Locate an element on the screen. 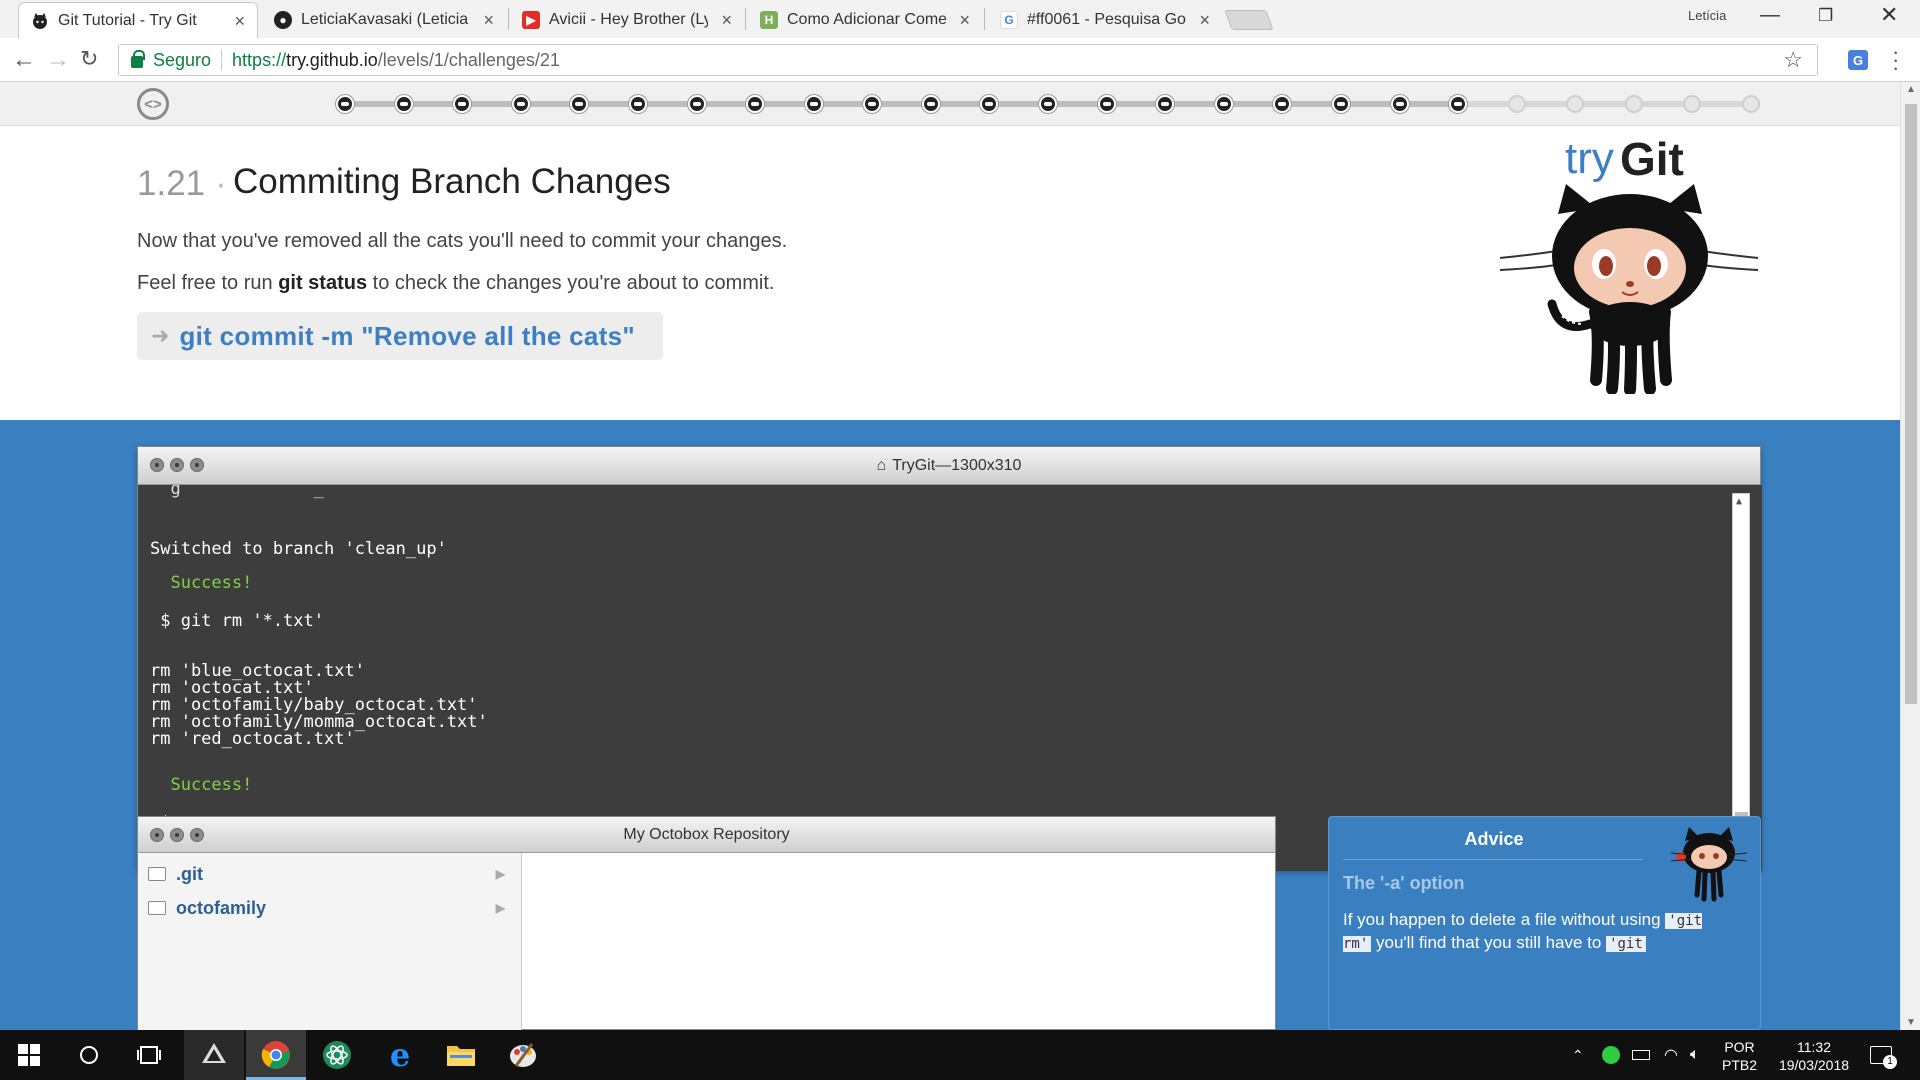 The height and width of the screenshot is (1080, 1920). terminal-line: Success! is located at coordinates (201, 583).